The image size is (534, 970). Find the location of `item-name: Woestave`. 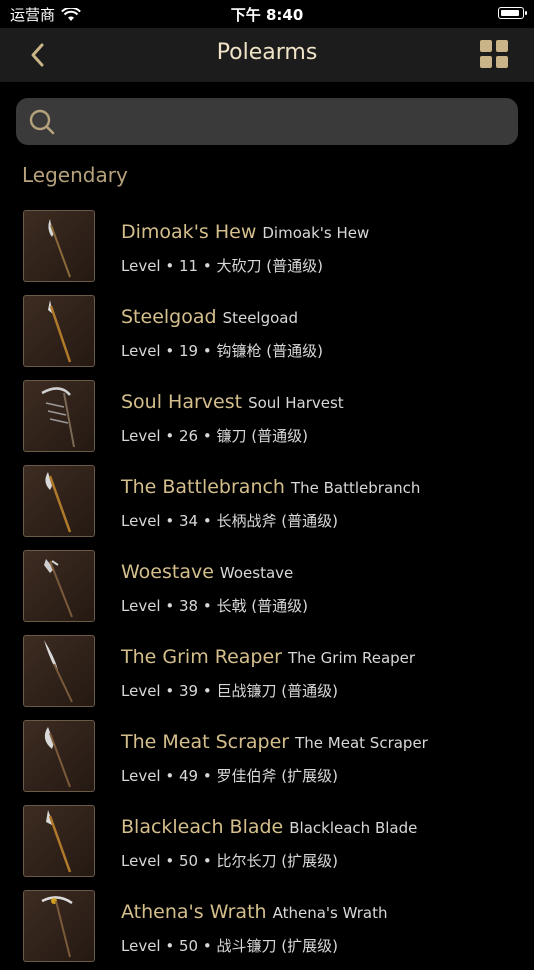

item-name: Woestave is located at coordinates (167, 572).